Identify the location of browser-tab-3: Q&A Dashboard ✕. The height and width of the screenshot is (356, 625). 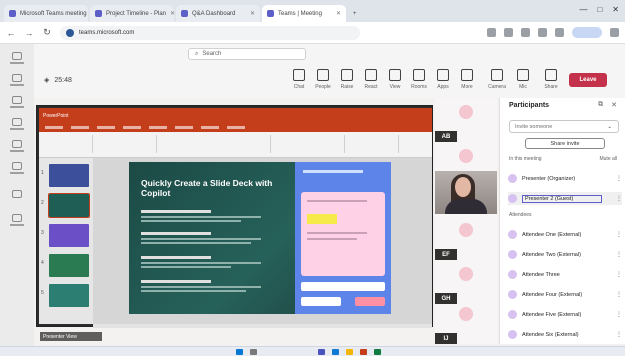
(218, 13).